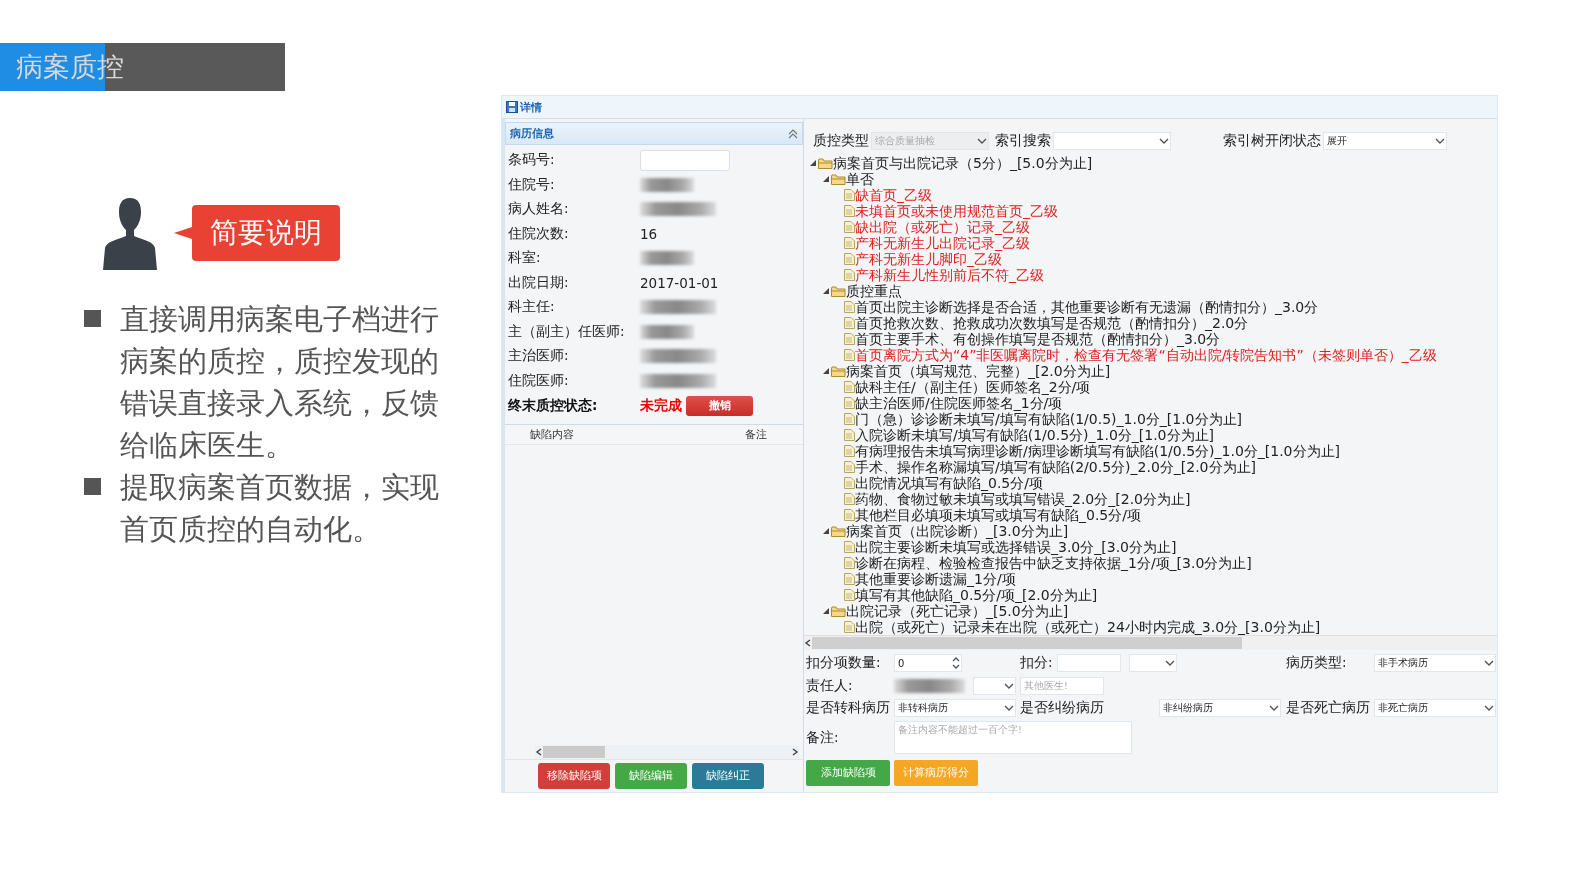 This screenshot has width=1587, height=892. What do you see at coordinates (1152, 355) in the screenshot?
I see `tree-node: 首页离院方式为“4”非医嘱离院时，检查有无签署“自动出院/转院告知书”（未签则单否）_乙级` at bounding box center [1152, 355].